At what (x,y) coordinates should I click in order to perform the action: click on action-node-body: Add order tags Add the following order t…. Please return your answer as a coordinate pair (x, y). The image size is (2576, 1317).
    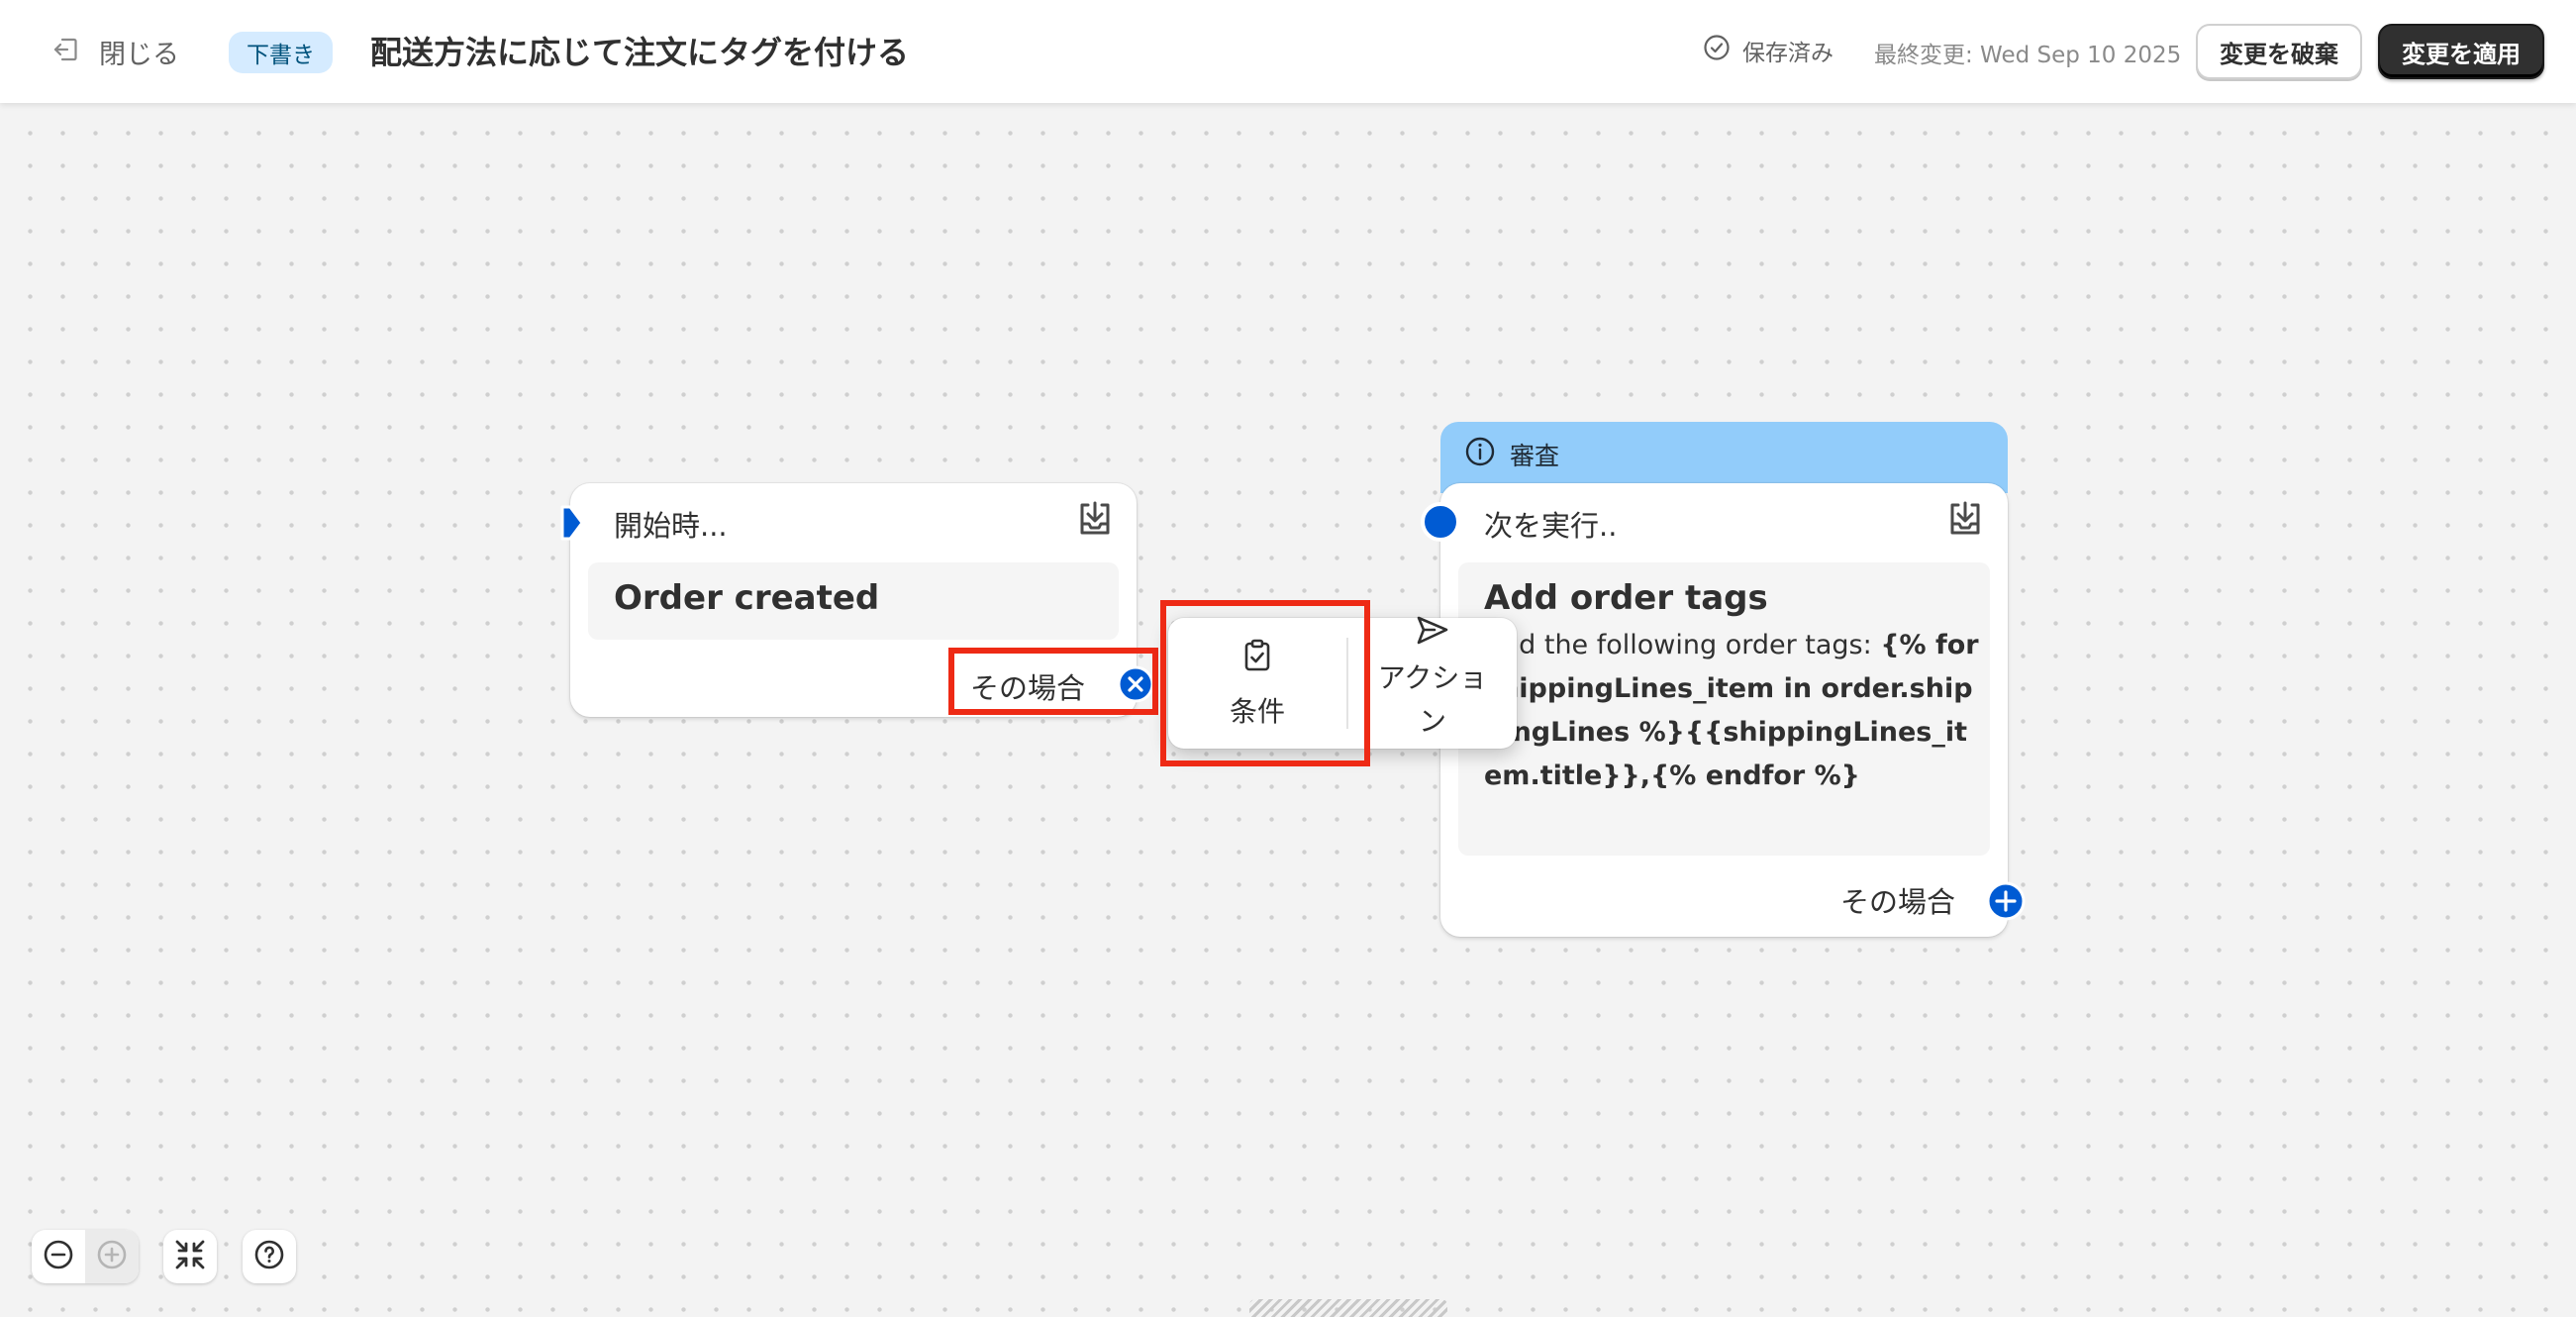
    Looking at the image, I should click on (1724, 709).